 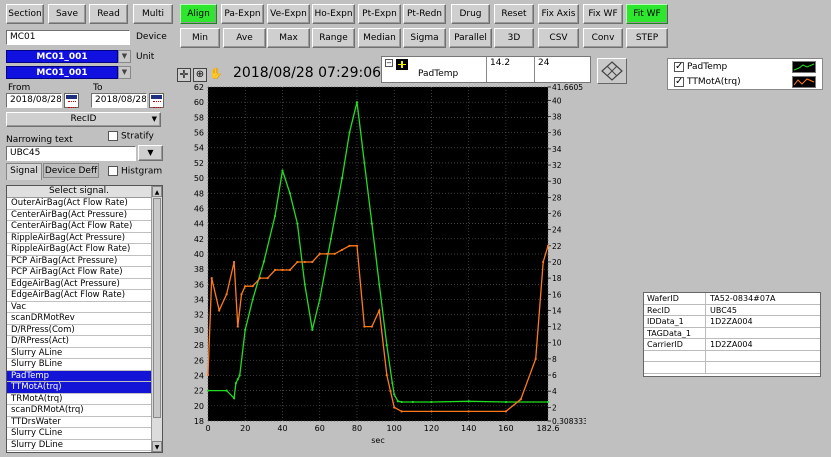 What do you see at coordinates (34, 100) in the screenshot?
I see `from-date-input: 2018/08/28` at bounding box center [34, 100].